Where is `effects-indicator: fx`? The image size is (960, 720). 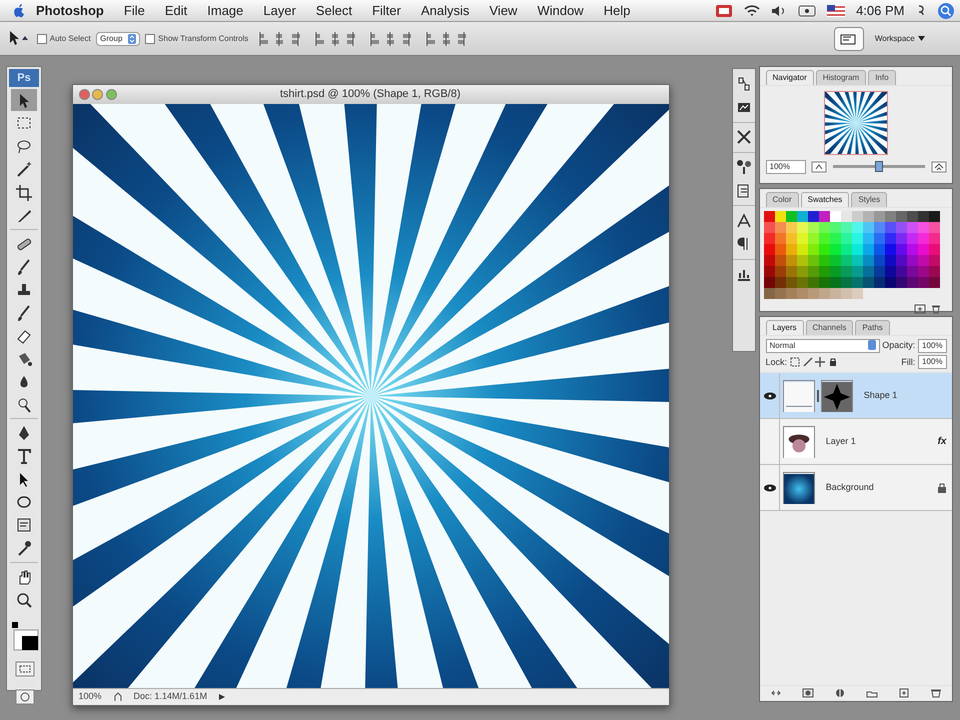
effects-indicator: fx is located at coordinates (942, 442).